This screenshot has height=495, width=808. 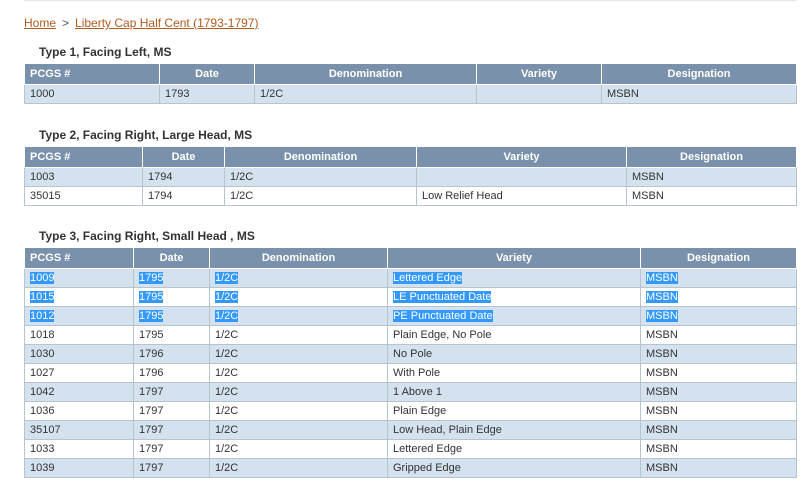 What do you see at coordinates (514, 373) in the screenshot?
I see `cell-variety: With Pole` at bounding box center [514, 373].